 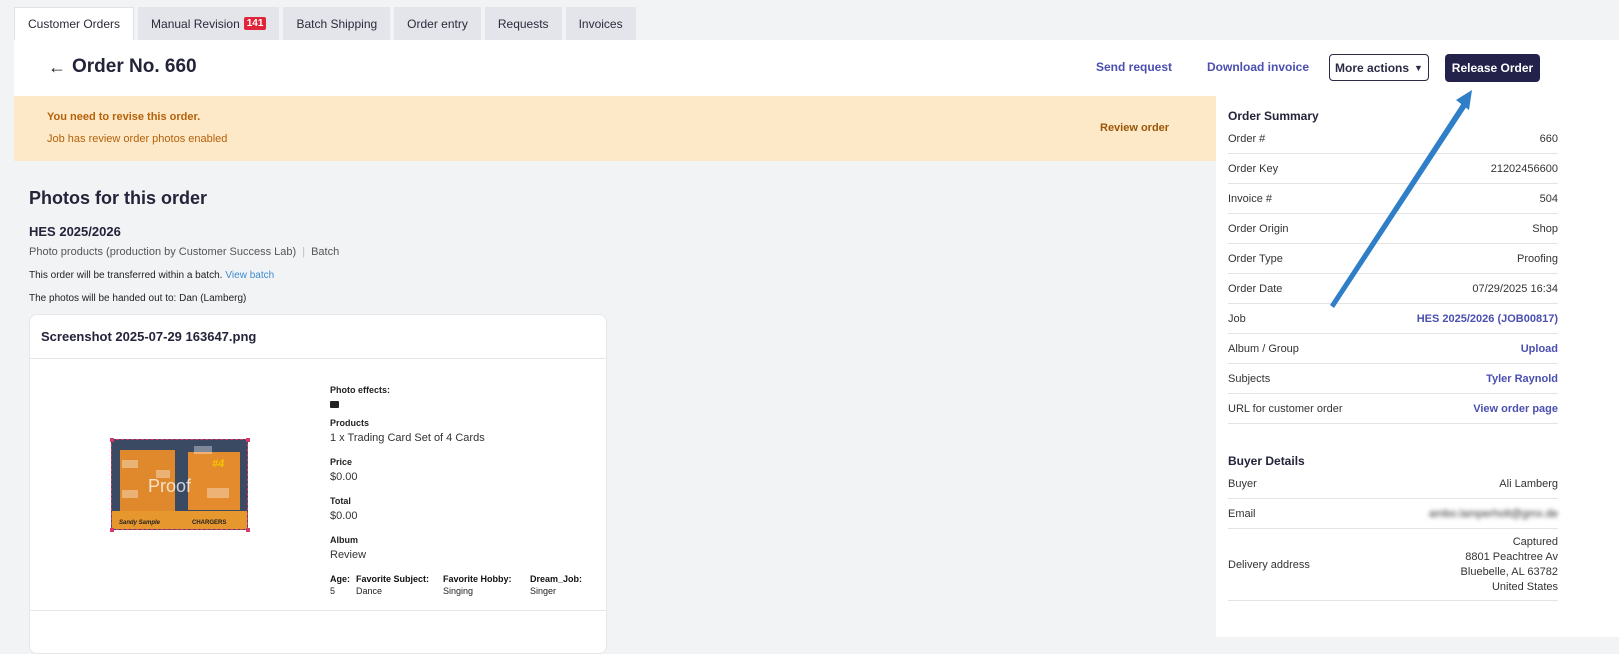 What do you see at coordinates (57, 66) in the screenshot?
I see `arrow-left-icon: ←` at bounding box center [57, 66].